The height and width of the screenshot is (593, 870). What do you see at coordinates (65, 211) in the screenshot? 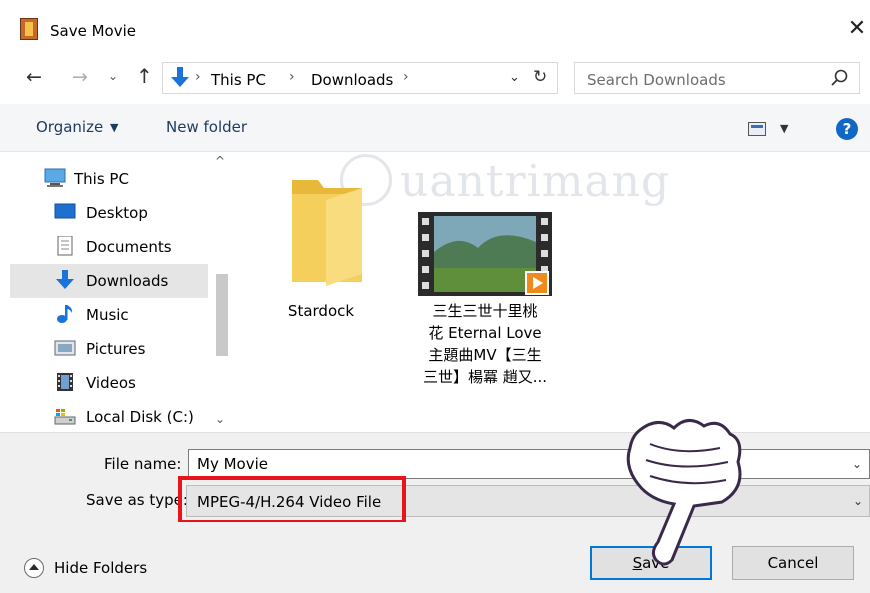
I see `desktop-icon` at bounding box center [65, 211].